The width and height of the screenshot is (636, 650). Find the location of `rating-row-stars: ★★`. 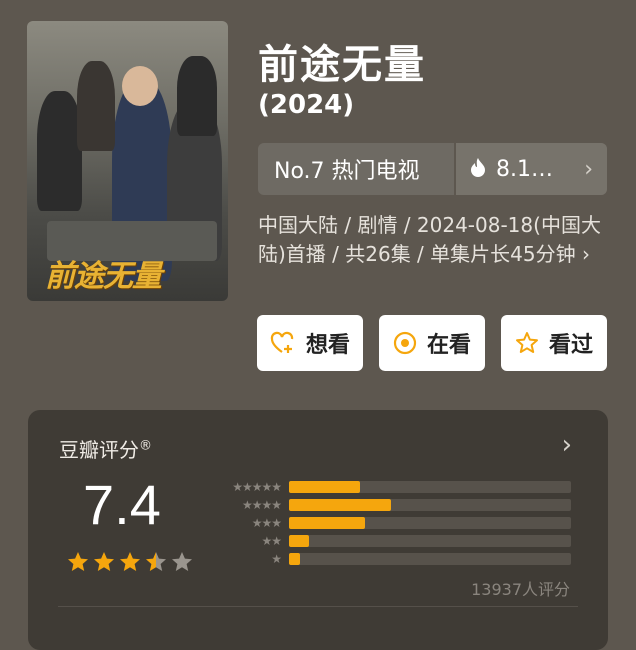

rating-row-stars: ★★ is located at coordinates (271, 541).